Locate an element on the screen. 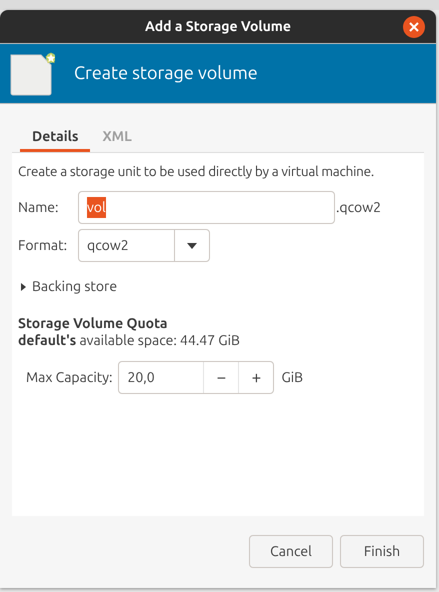 The width and height of the screenshot is (439, 592). dropdown-caret-icon is located at coordinates (192, 245).